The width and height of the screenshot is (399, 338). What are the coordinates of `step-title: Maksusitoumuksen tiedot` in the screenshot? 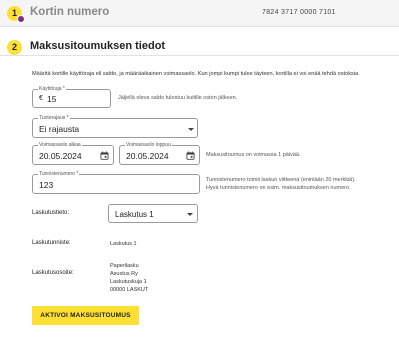 It's located at (98, 46).